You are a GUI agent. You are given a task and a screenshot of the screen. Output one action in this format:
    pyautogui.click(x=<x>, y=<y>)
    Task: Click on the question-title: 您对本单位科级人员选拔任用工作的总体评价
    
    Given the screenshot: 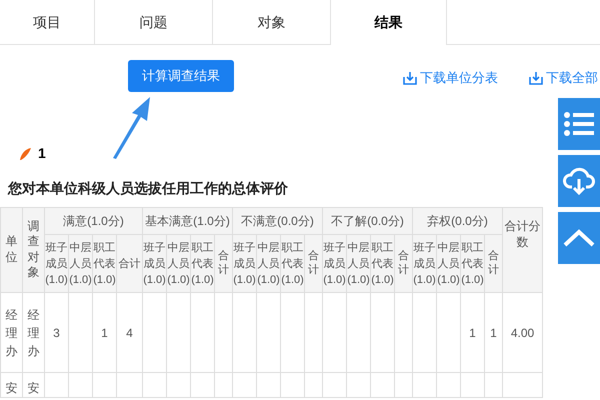 What is the action you would take?
    pyautogui.click(x=148, y=188)
    